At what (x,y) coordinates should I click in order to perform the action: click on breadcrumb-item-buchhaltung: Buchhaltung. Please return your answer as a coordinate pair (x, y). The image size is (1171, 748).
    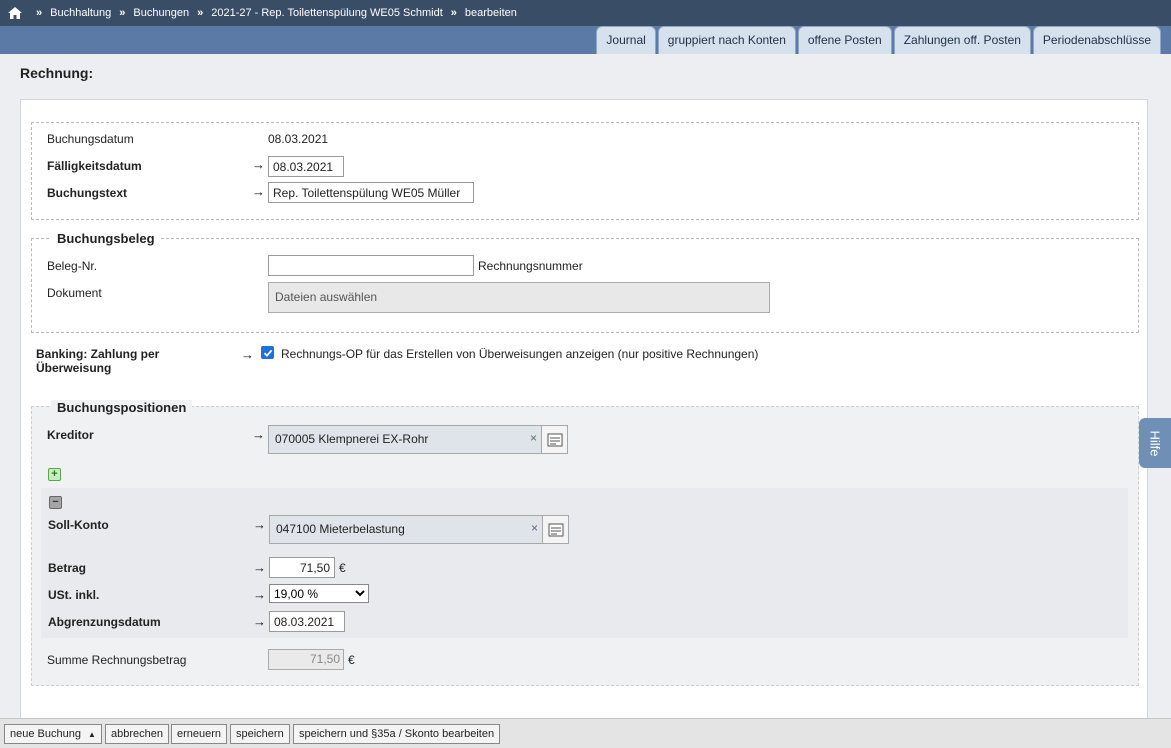
    Looking at the image, I should click on (80, 13).